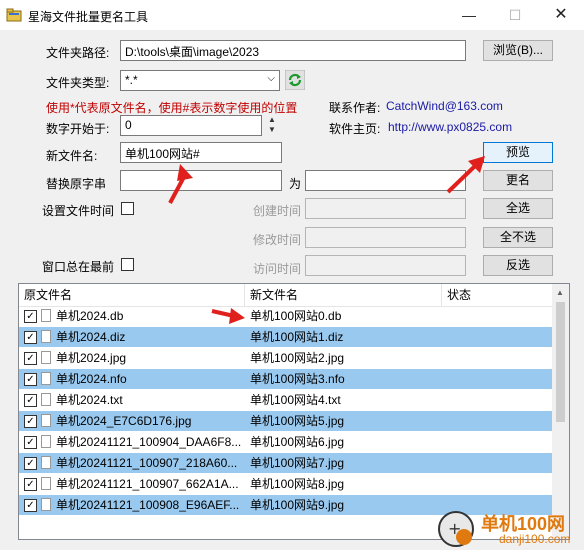 This screenshot has width=584, height=550. I want to click on table-row: ✓ 单机2024.db 单机100网站0.db, so click(286, 316).